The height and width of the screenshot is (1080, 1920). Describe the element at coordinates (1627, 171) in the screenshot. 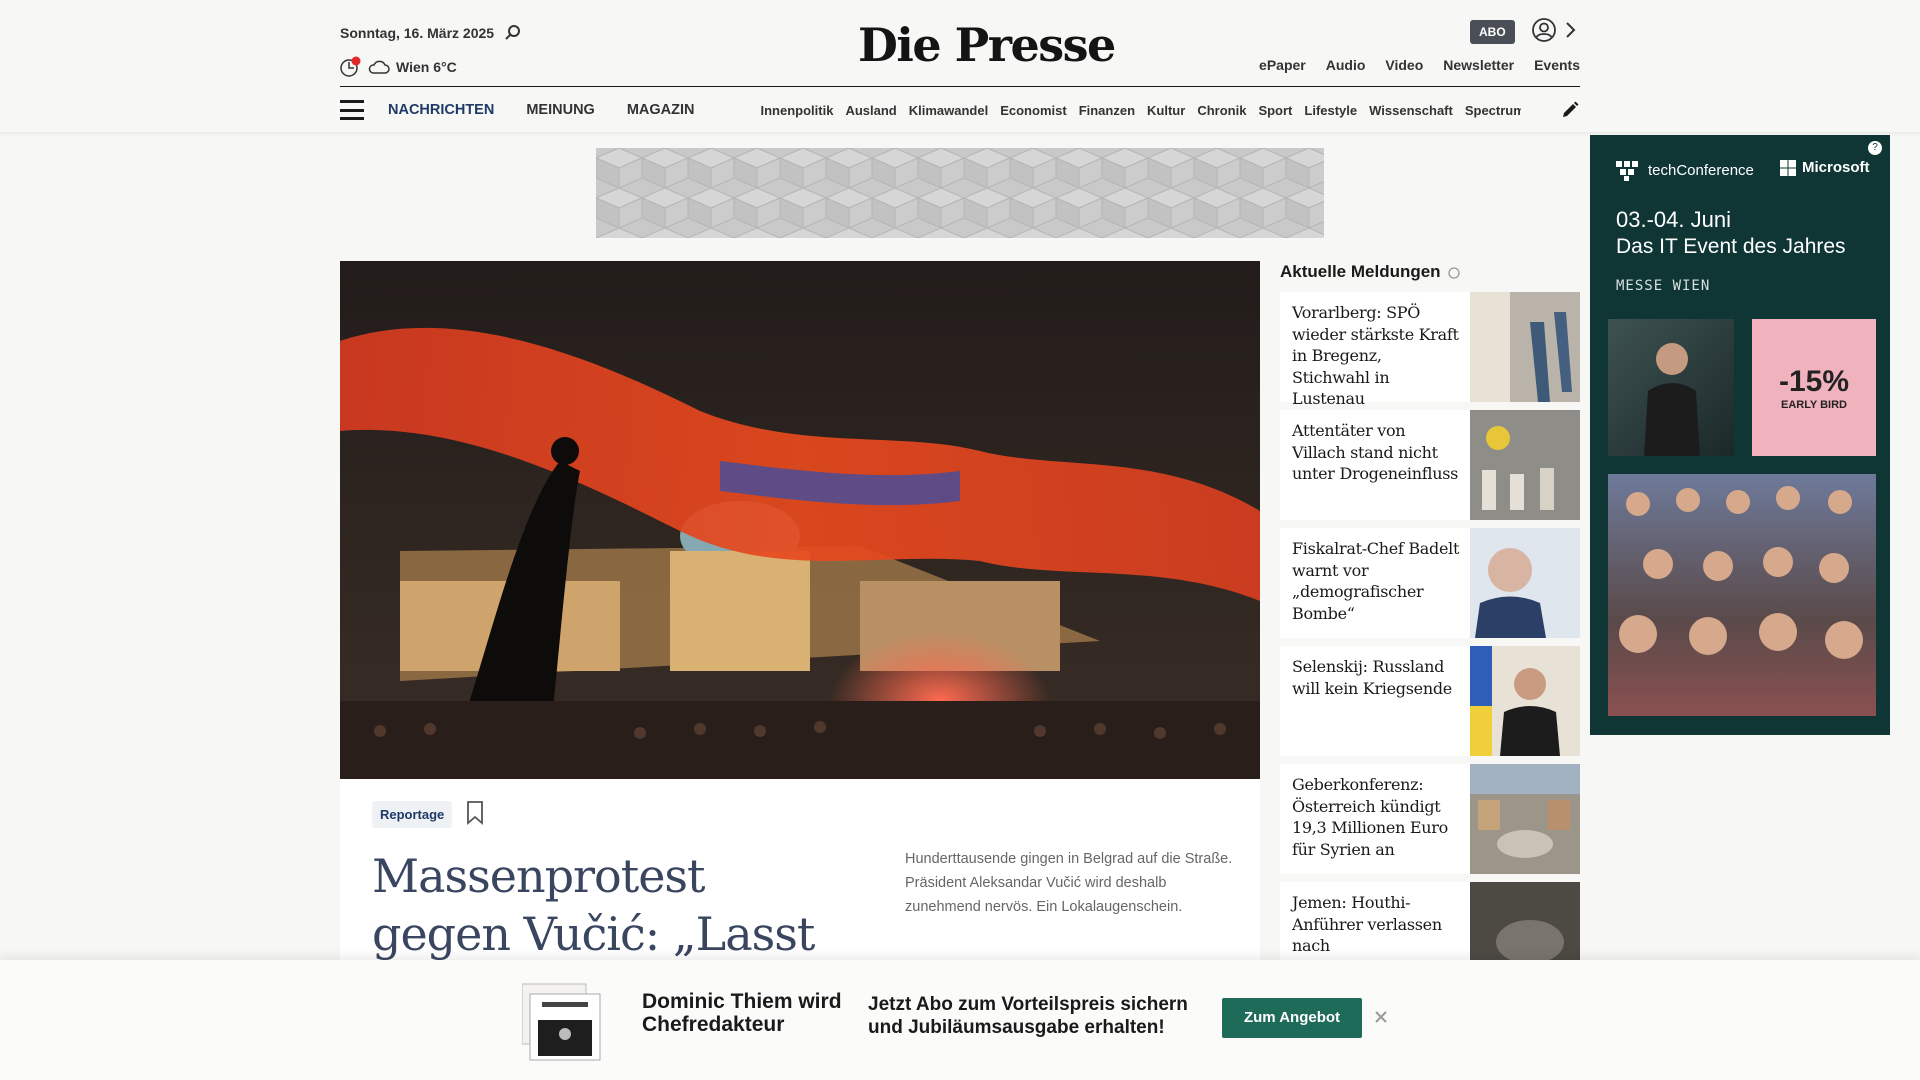

I see `tech-conference-logo-icon` at that location.